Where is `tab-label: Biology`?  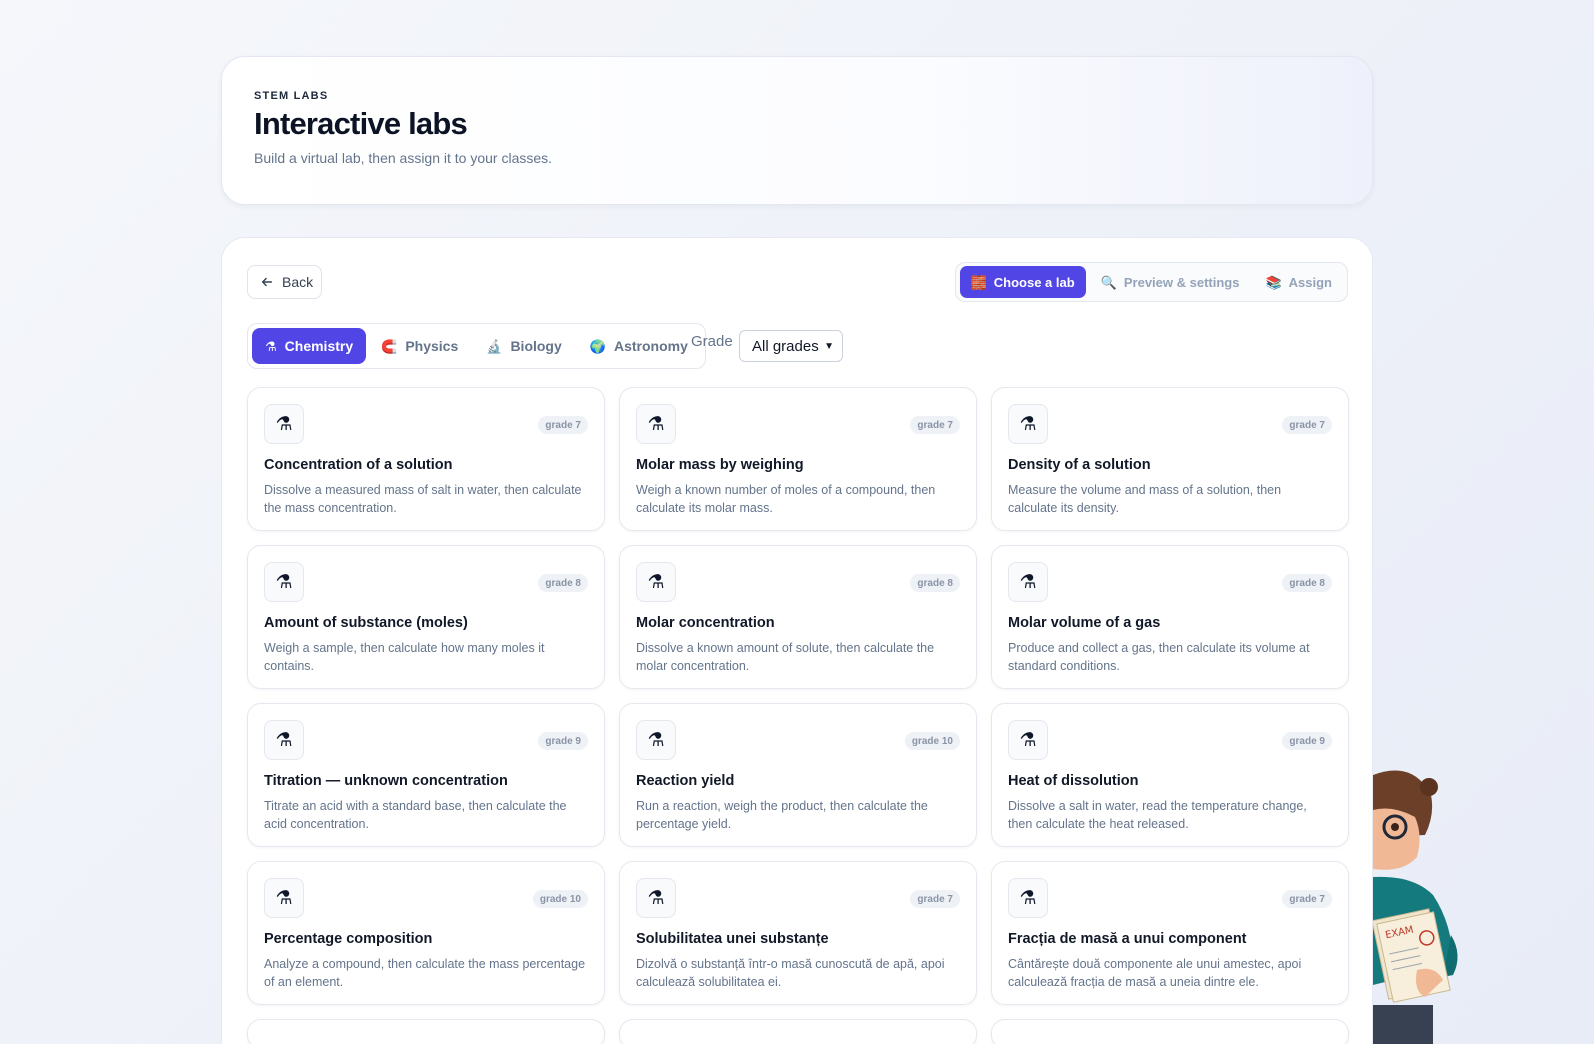 tab-label: Biology is located at coordinates (536, 346).